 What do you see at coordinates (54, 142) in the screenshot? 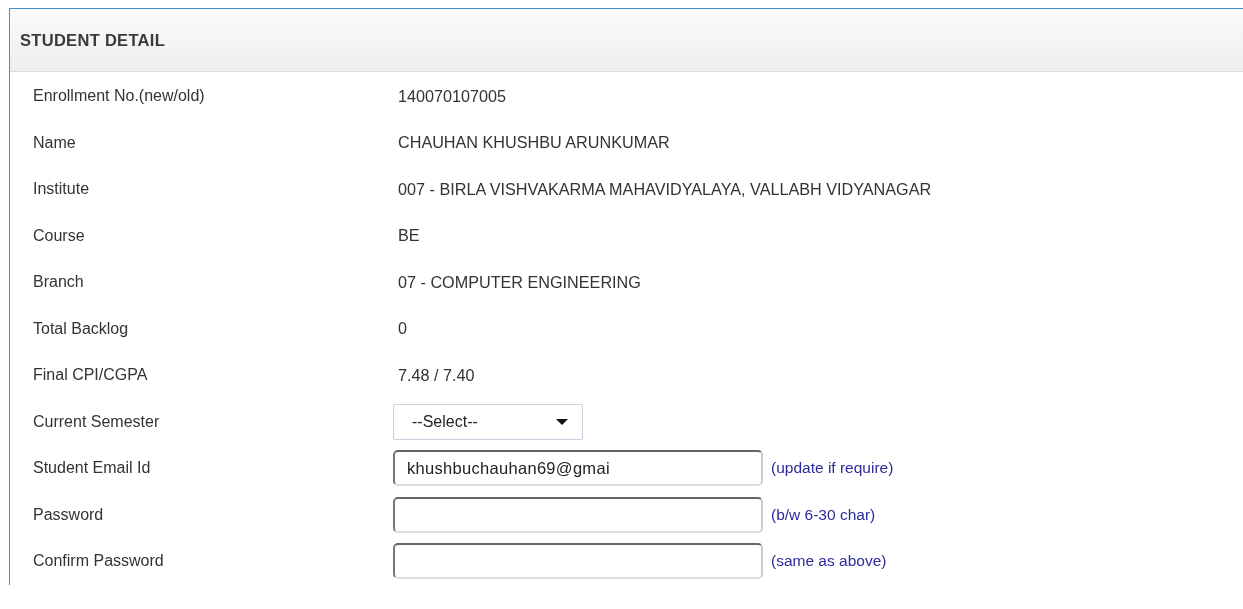
I see `field-label: Name` at bounding box center [54, 142].